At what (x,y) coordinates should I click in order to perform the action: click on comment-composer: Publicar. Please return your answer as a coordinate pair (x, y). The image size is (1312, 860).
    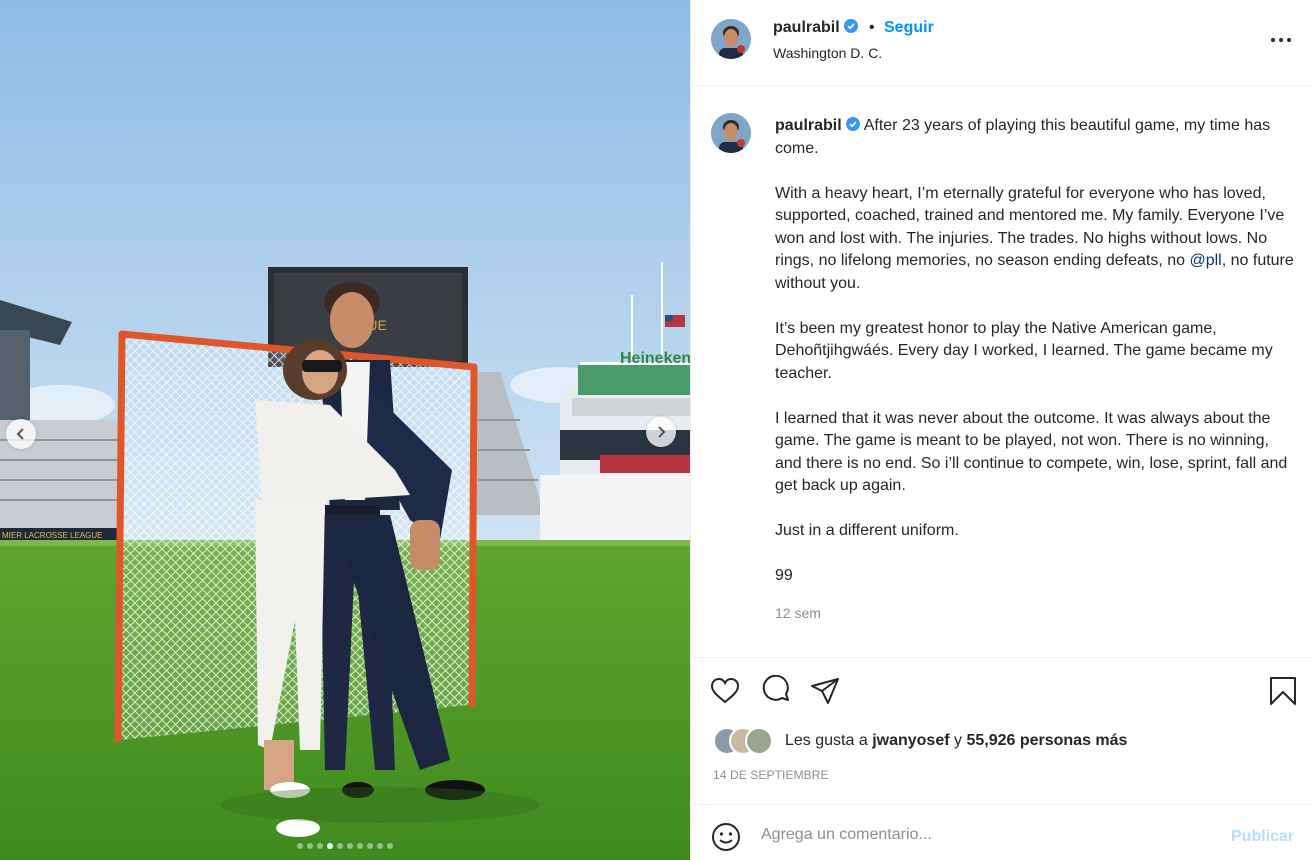
    Looking at the image, I should click on (1001, 832).